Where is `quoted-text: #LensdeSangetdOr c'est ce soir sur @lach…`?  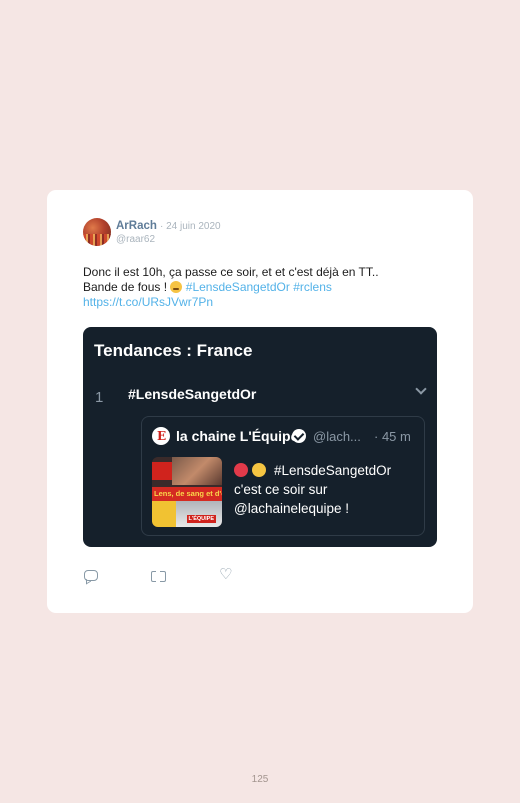 quoted-text: #LensdeSangetdOr c'est ce soir sur @lach… is located at coordinates (326, 489).